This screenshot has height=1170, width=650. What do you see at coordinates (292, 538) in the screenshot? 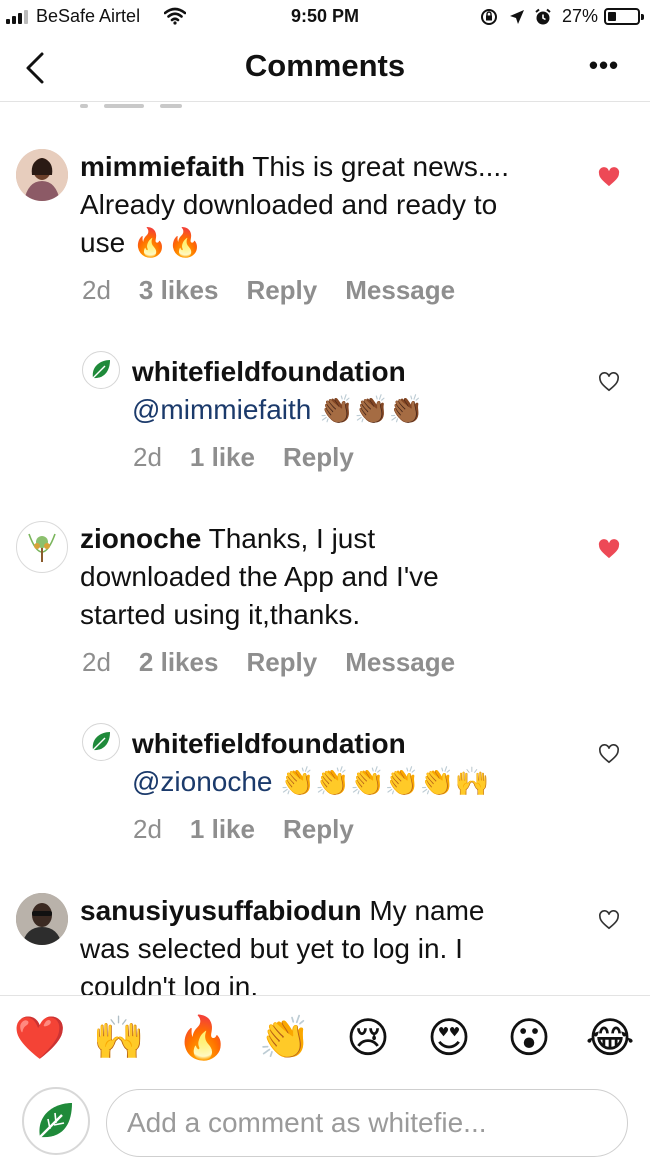
I see `comment-text-line: Thanks, I just` at bounding box center [292, 538].